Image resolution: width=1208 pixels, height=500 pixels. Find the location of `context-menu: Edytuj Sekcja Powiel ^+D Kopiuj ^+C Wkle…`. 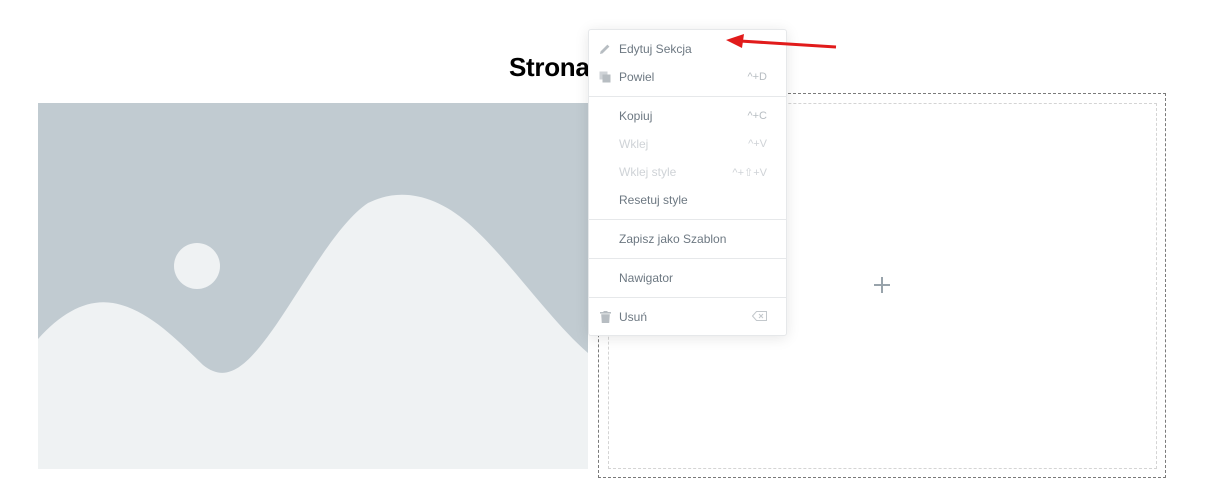

context-menu: Edytuj Sekcja Powiel ^+D Kopiuj ^+C Wkle… is located at coordinates (687, 182).